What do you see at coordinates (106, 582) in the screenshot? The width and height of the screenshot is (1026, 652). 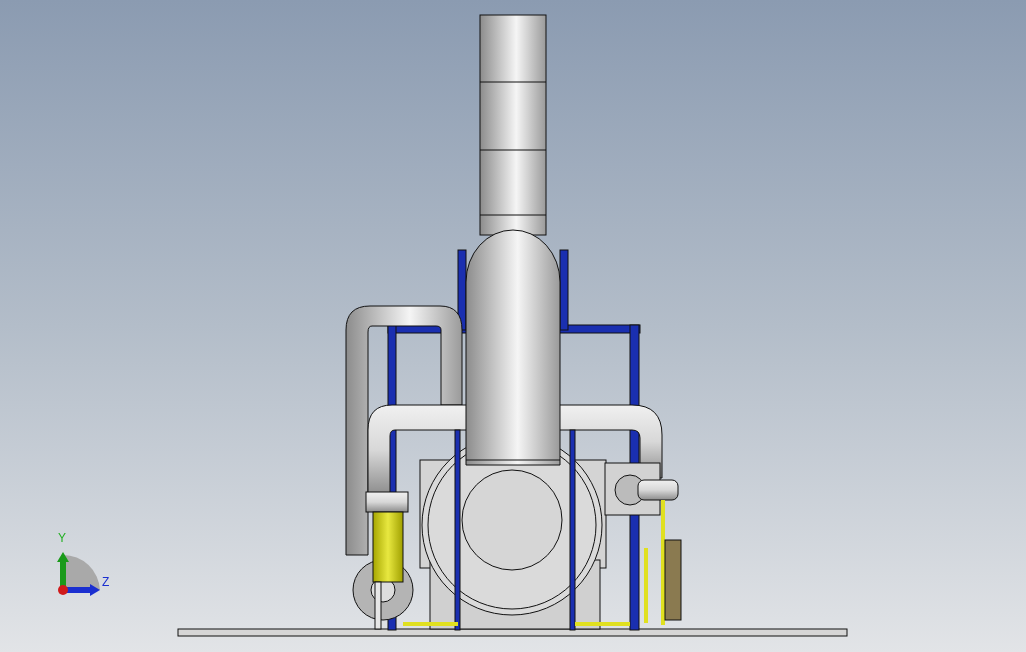 I see `z-axis-label: Z` at bounding box center [106, 582].